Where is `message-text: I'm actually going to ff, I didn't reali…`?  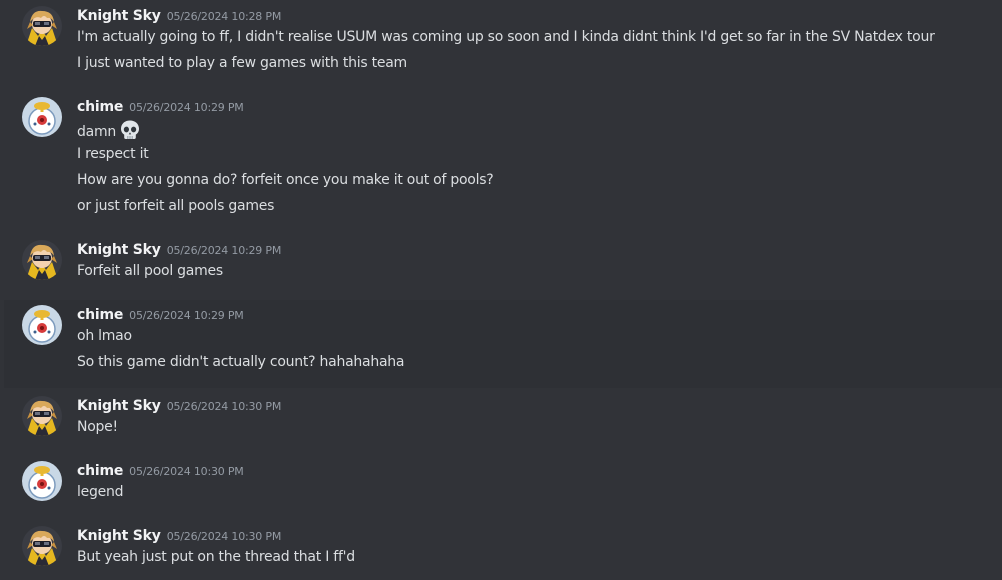
message-text: I'm actually going to ff, I didn't reali… is located at coordinates (506, 37).